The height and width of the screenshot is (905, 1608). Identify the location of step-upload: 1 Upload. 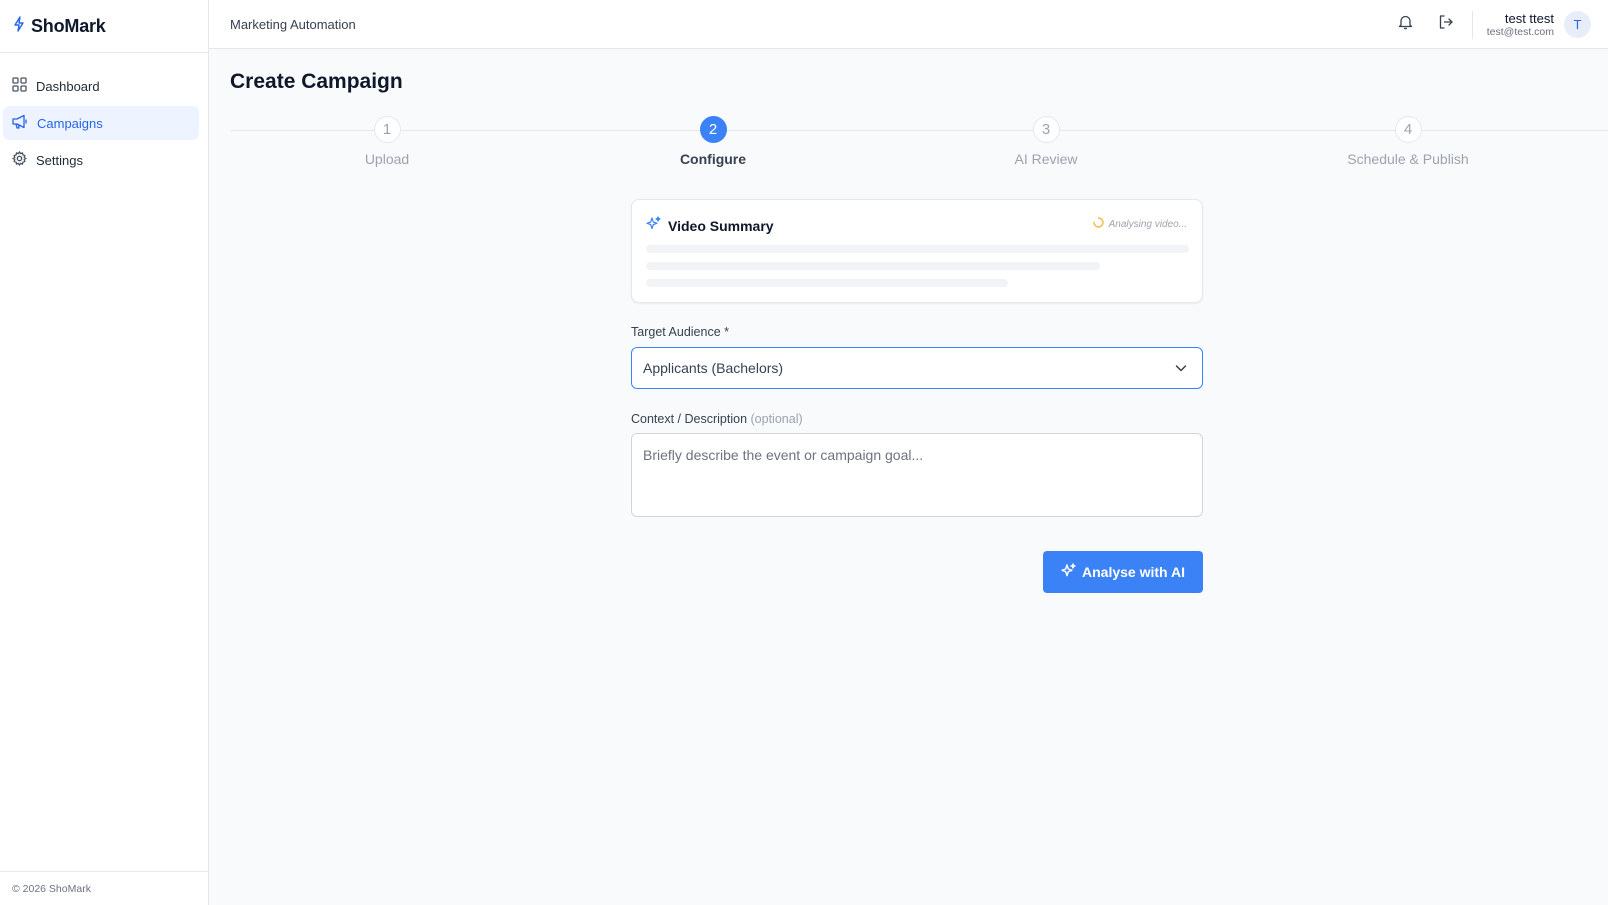
(387, 141).